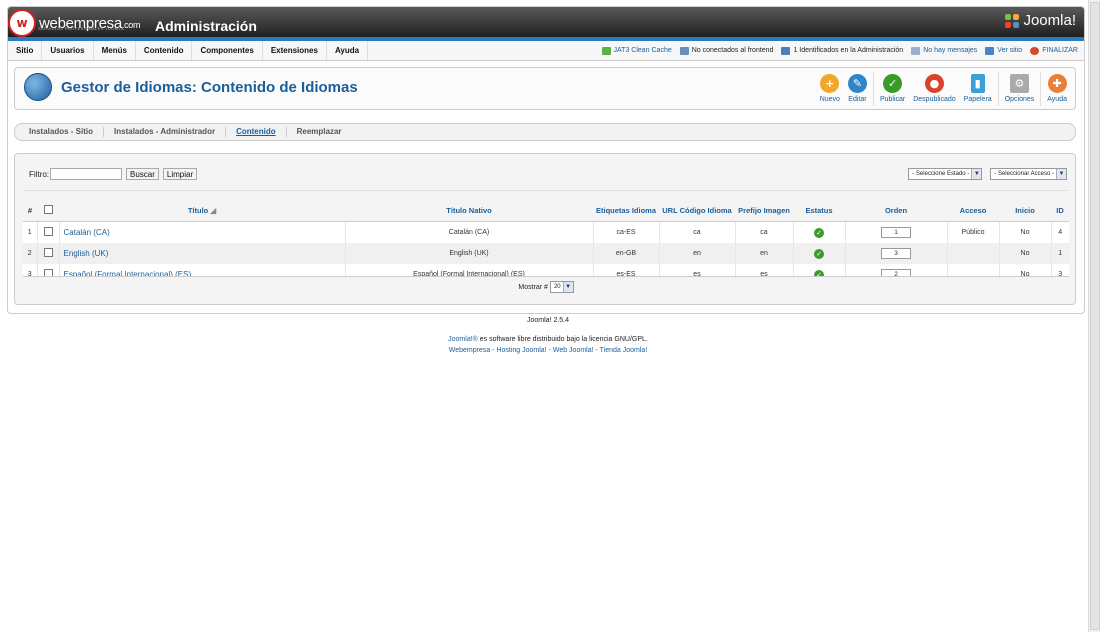 This screenshot has width=1100, height=632. I want to click on clear-button: Limpiar, so click(180, 174).